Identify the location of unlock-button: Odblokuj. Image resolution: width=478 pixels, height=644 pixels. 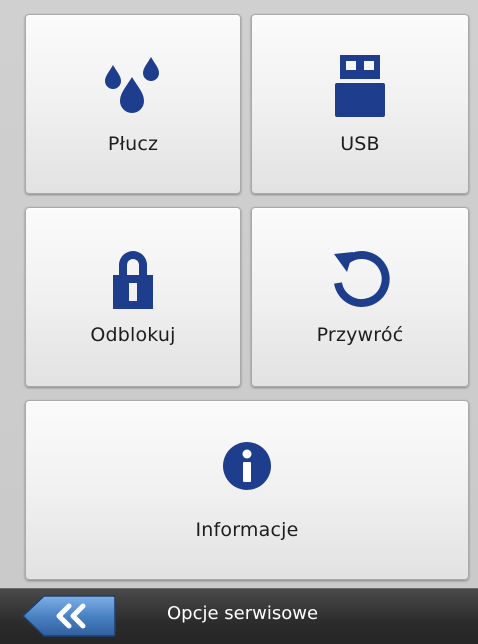
(133, 297).